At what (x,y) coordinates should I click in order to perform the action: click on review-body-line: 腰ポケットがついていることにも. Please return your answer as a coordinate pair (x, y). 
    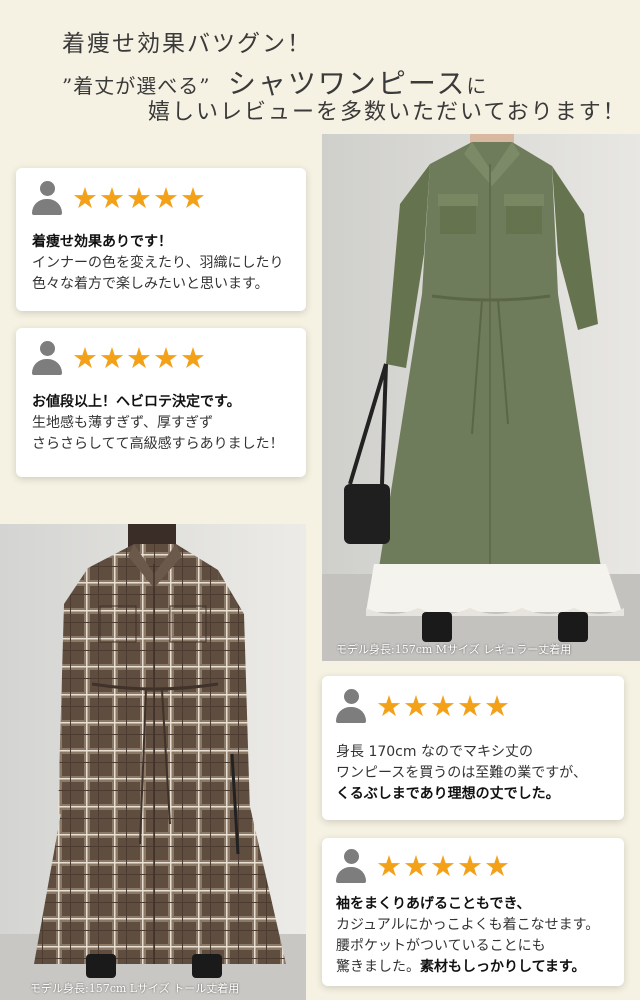
    Looking at the image, I should click on (441, 946).